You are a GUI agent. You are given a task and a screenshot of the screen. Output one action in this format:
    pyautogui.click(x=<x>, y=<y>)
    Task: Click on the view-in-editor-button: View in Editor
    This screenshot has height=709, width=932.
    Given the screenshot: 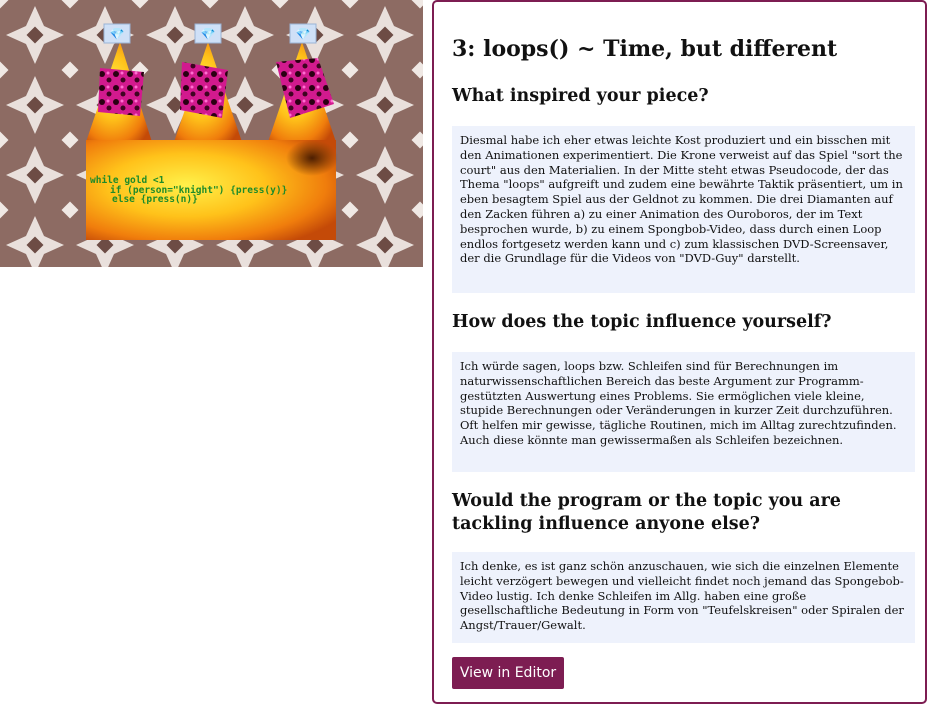 What is the action you would take?
    pyautogui.click(x=508, y=673)
    